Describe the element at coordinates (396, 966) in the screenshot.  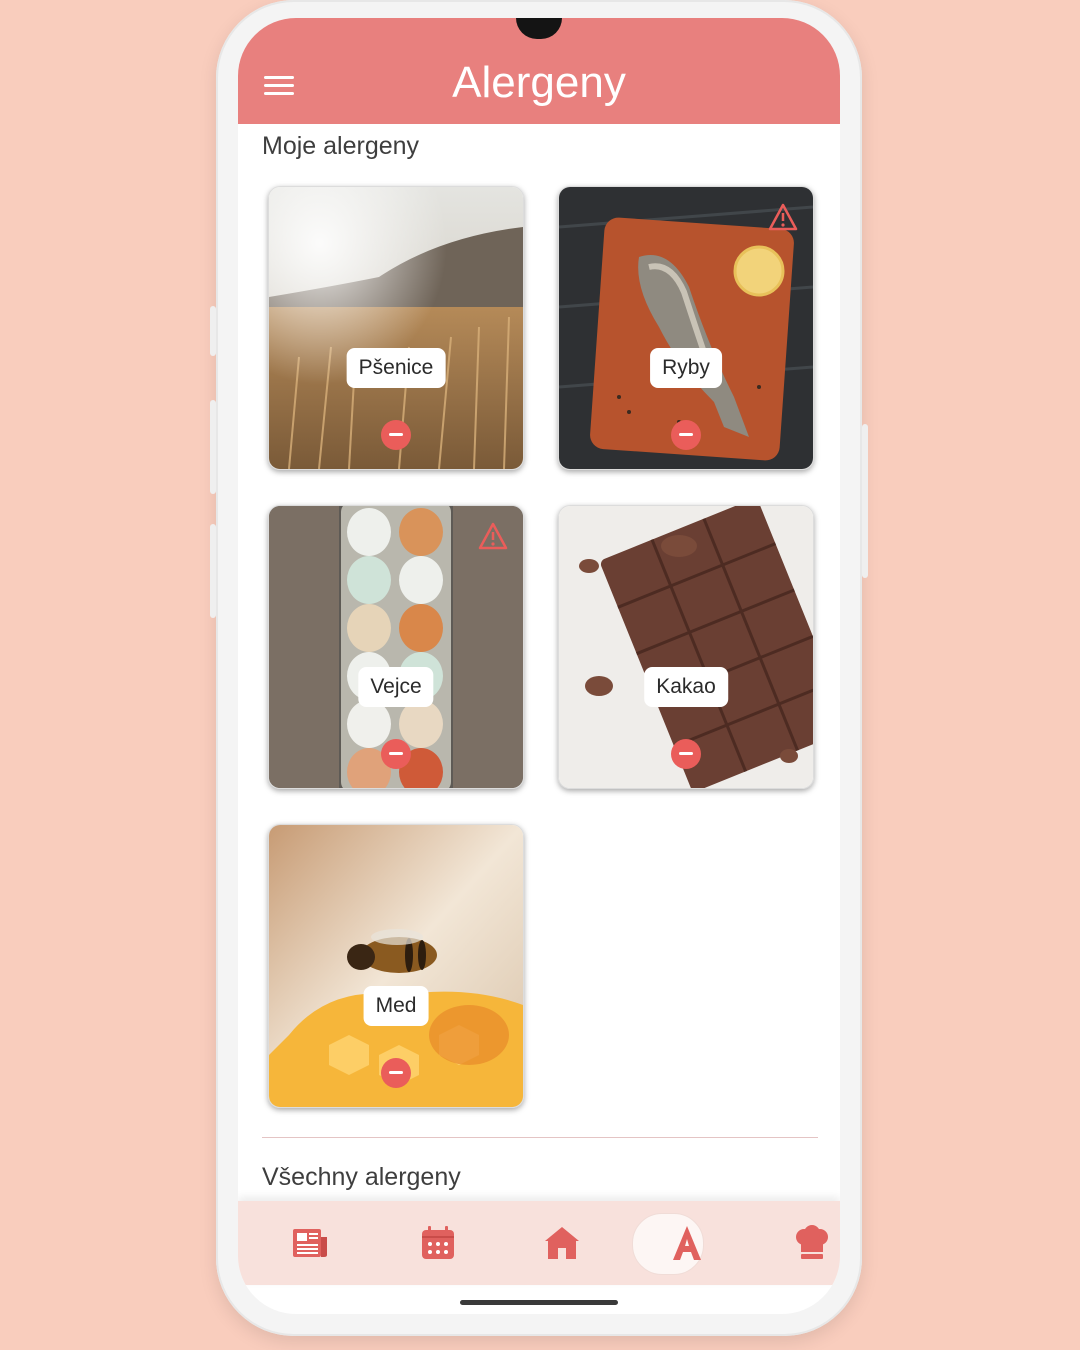
I see `allergen-card-honey: Med` at that location.